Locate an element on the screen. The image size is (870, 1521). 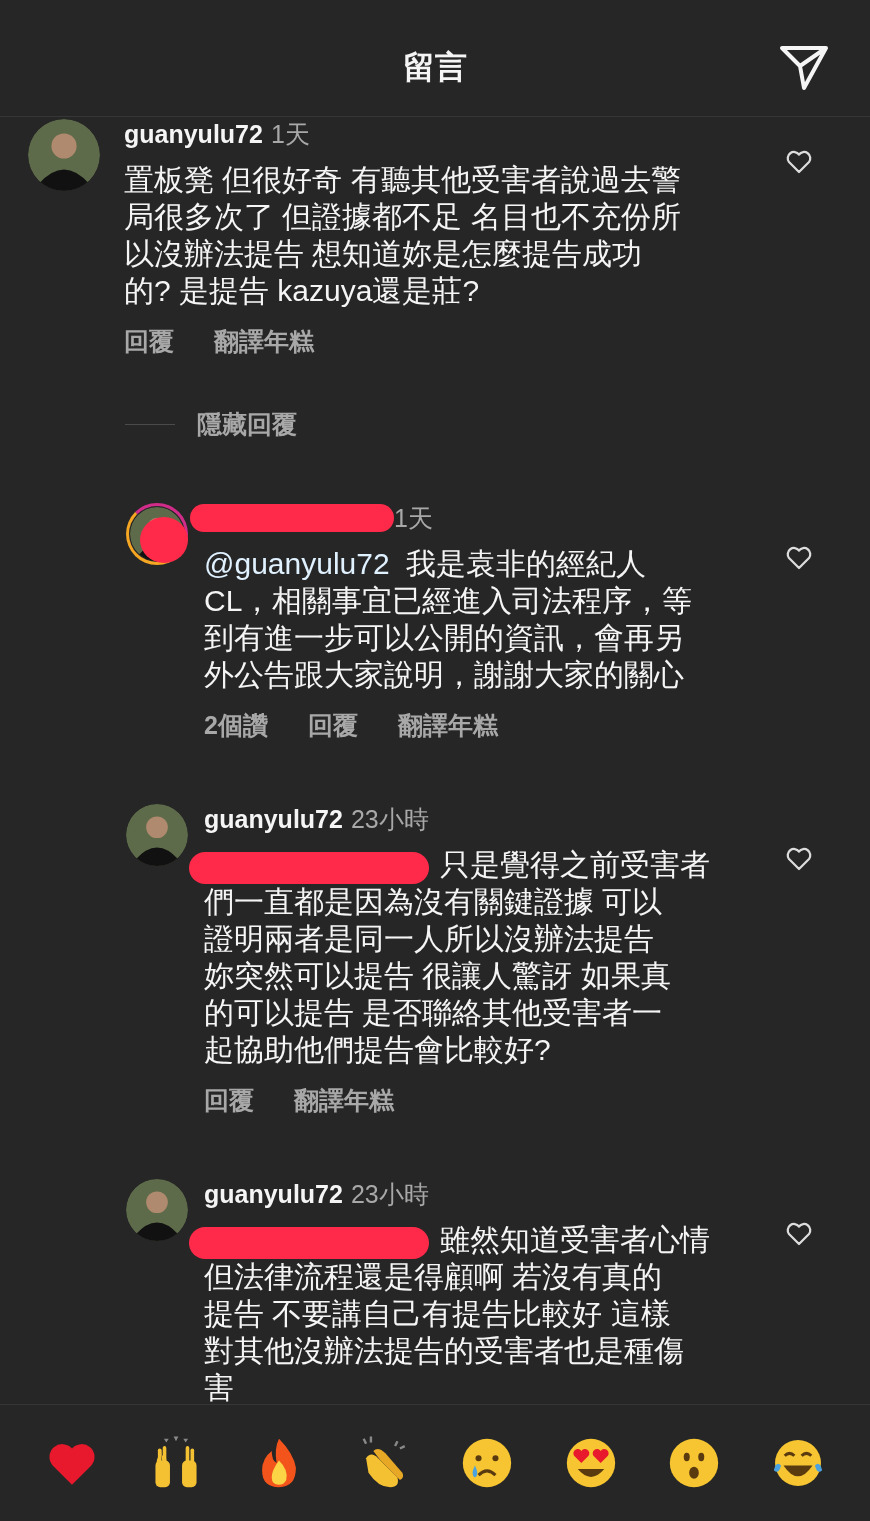
mention-link: @guanyulu72 is located at coordinates (297, 563).